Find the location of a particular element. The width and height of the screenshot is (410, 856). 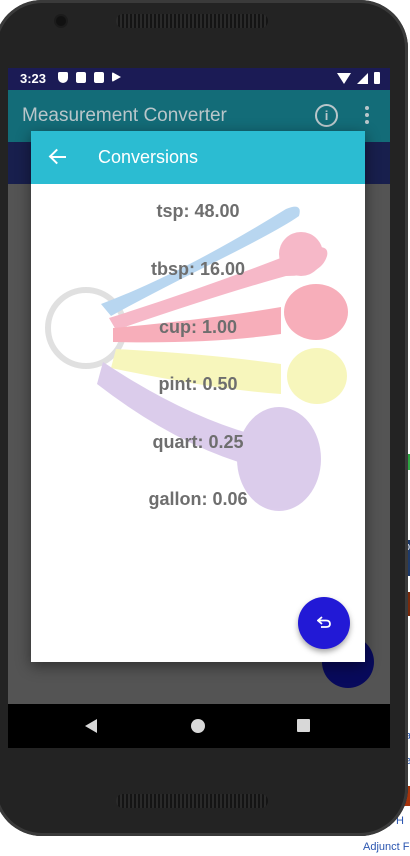

status-time: 3:23 is located at coordinates (33, 78).